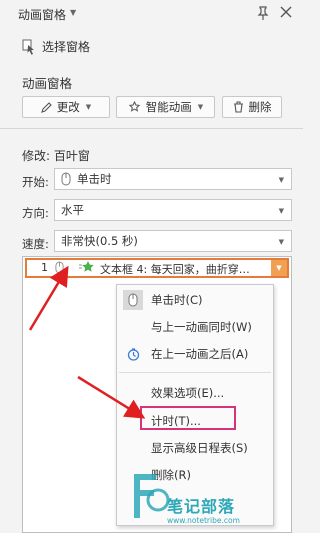 This screenshot has height=533, width=320. What do you see at coordinates (111, 397) in the screenshot?
I see `arrow-to-timing` at bounding box center [111, 397].